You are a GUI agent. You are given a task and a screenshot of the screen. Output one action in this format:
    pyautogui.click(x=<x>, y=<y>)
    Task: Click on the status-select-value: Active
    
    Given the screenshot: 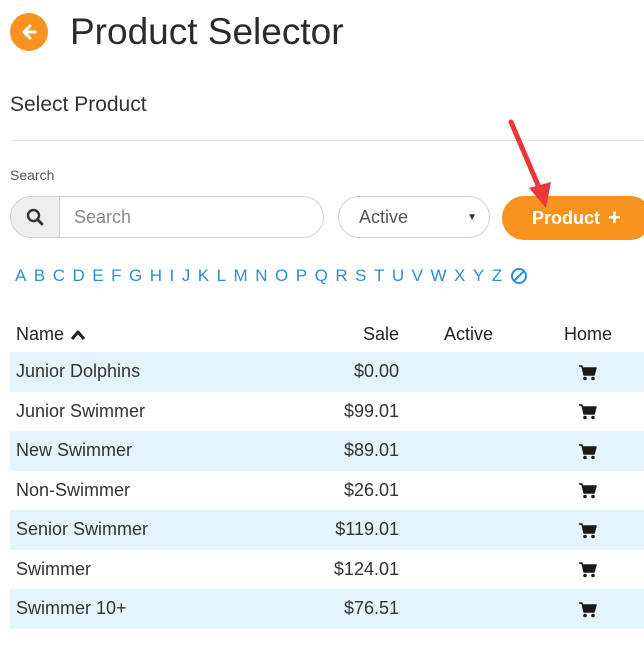 What is the action you would take?
    pyautogui.click(x=384, y=216)
    